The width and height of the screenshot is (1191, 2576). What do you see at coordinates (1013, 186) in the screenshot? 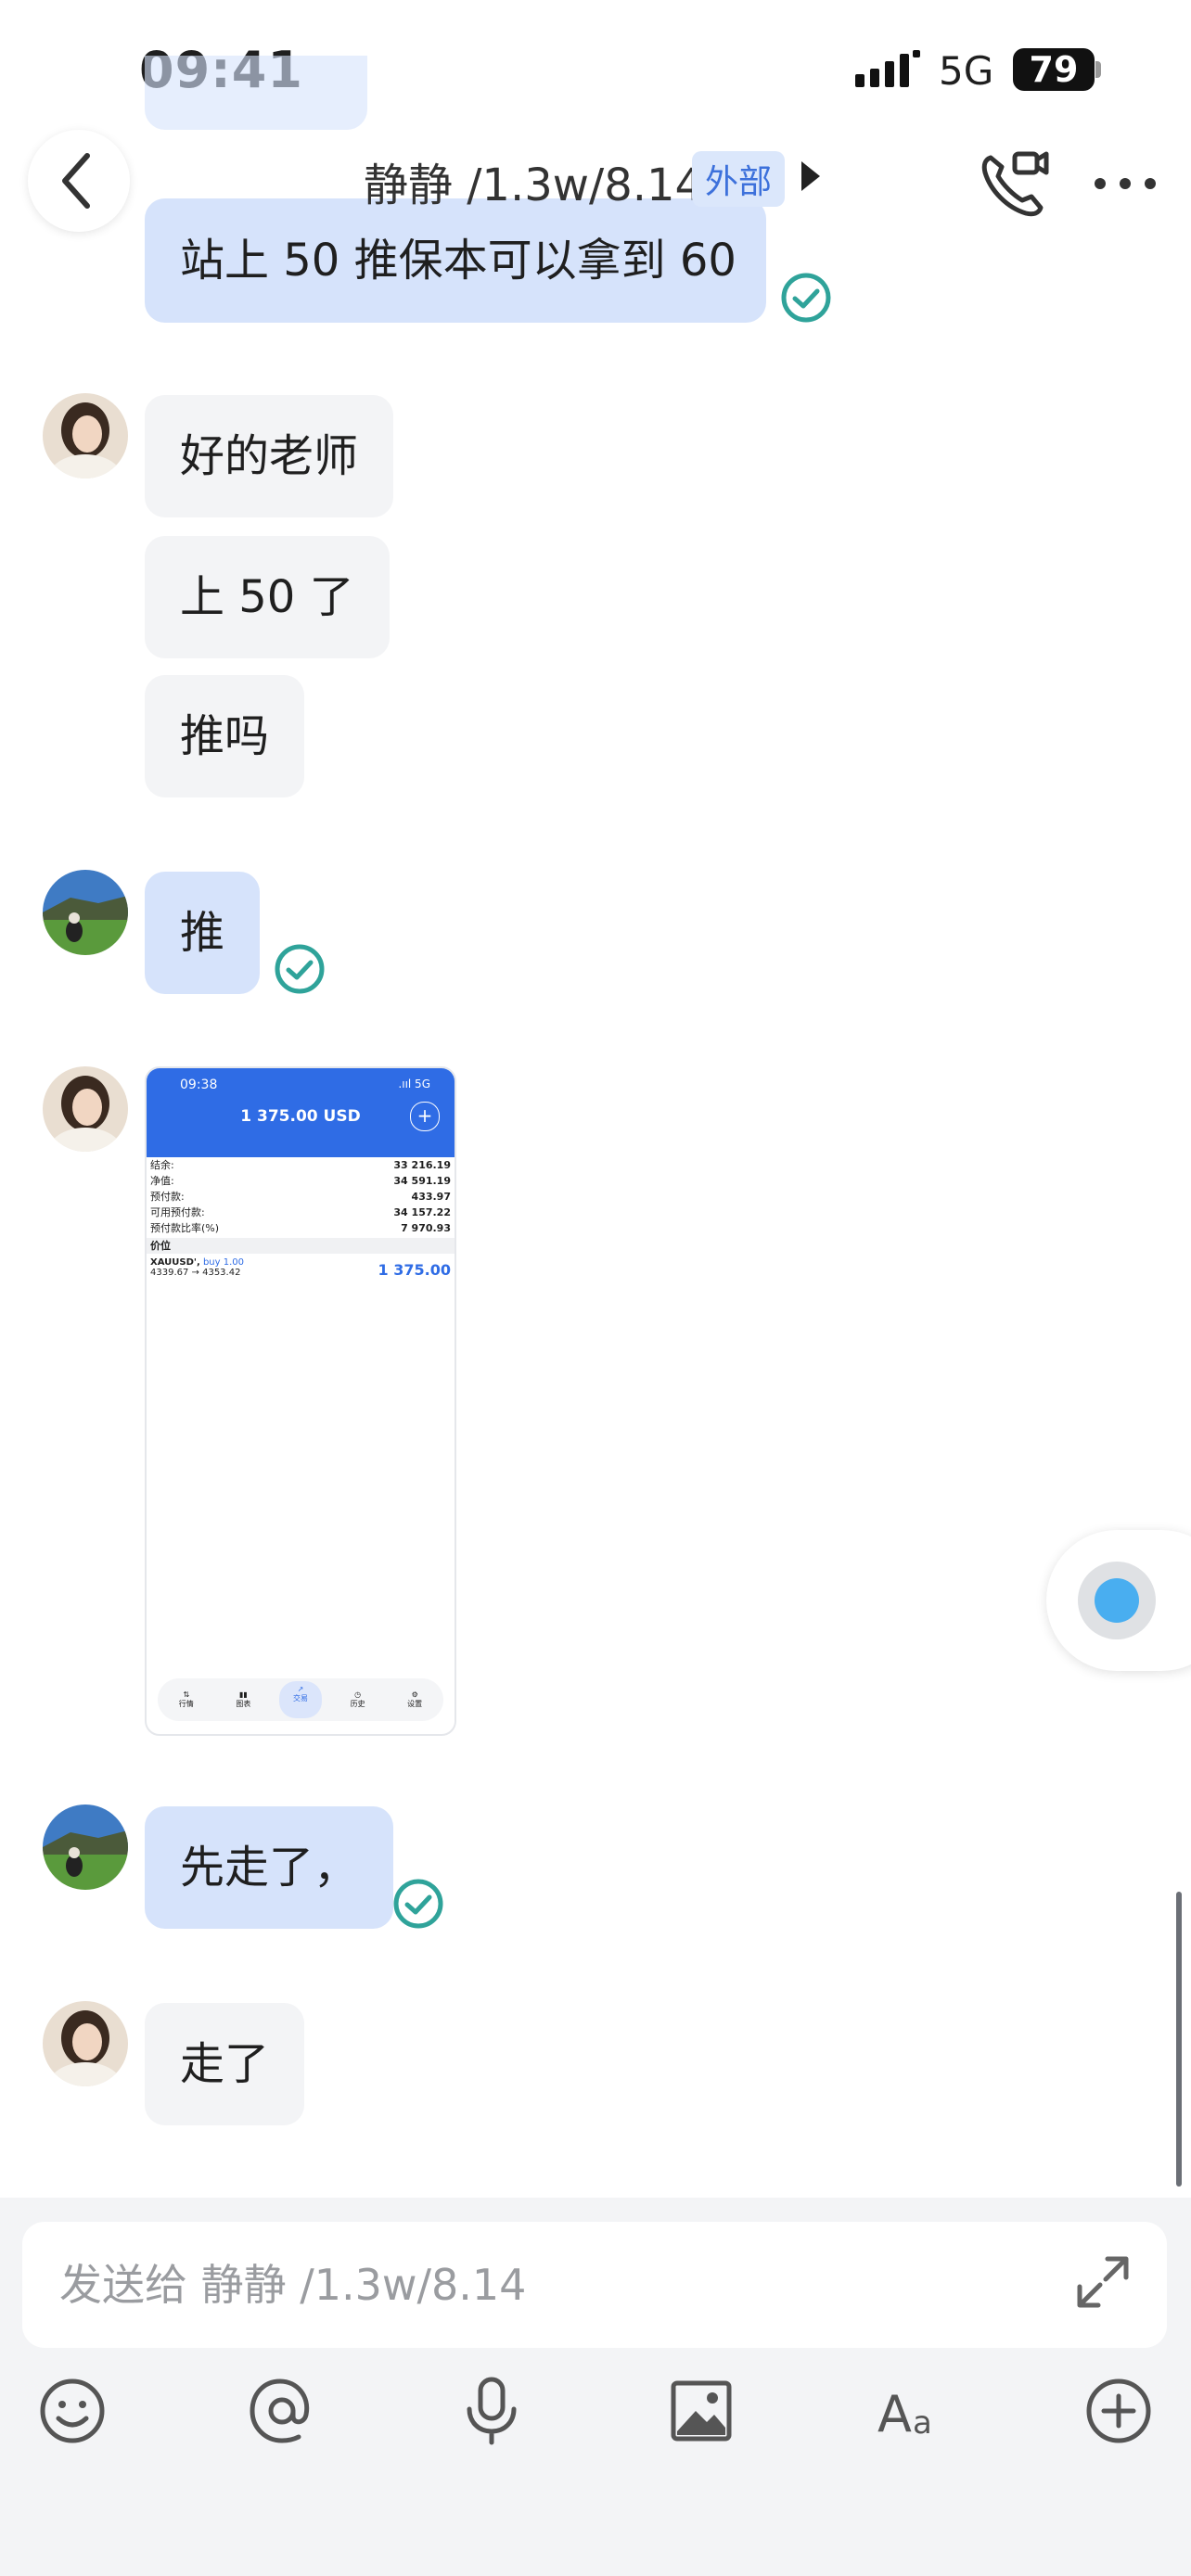
I see `video-call-icon` at bounding box center [1013, 186].